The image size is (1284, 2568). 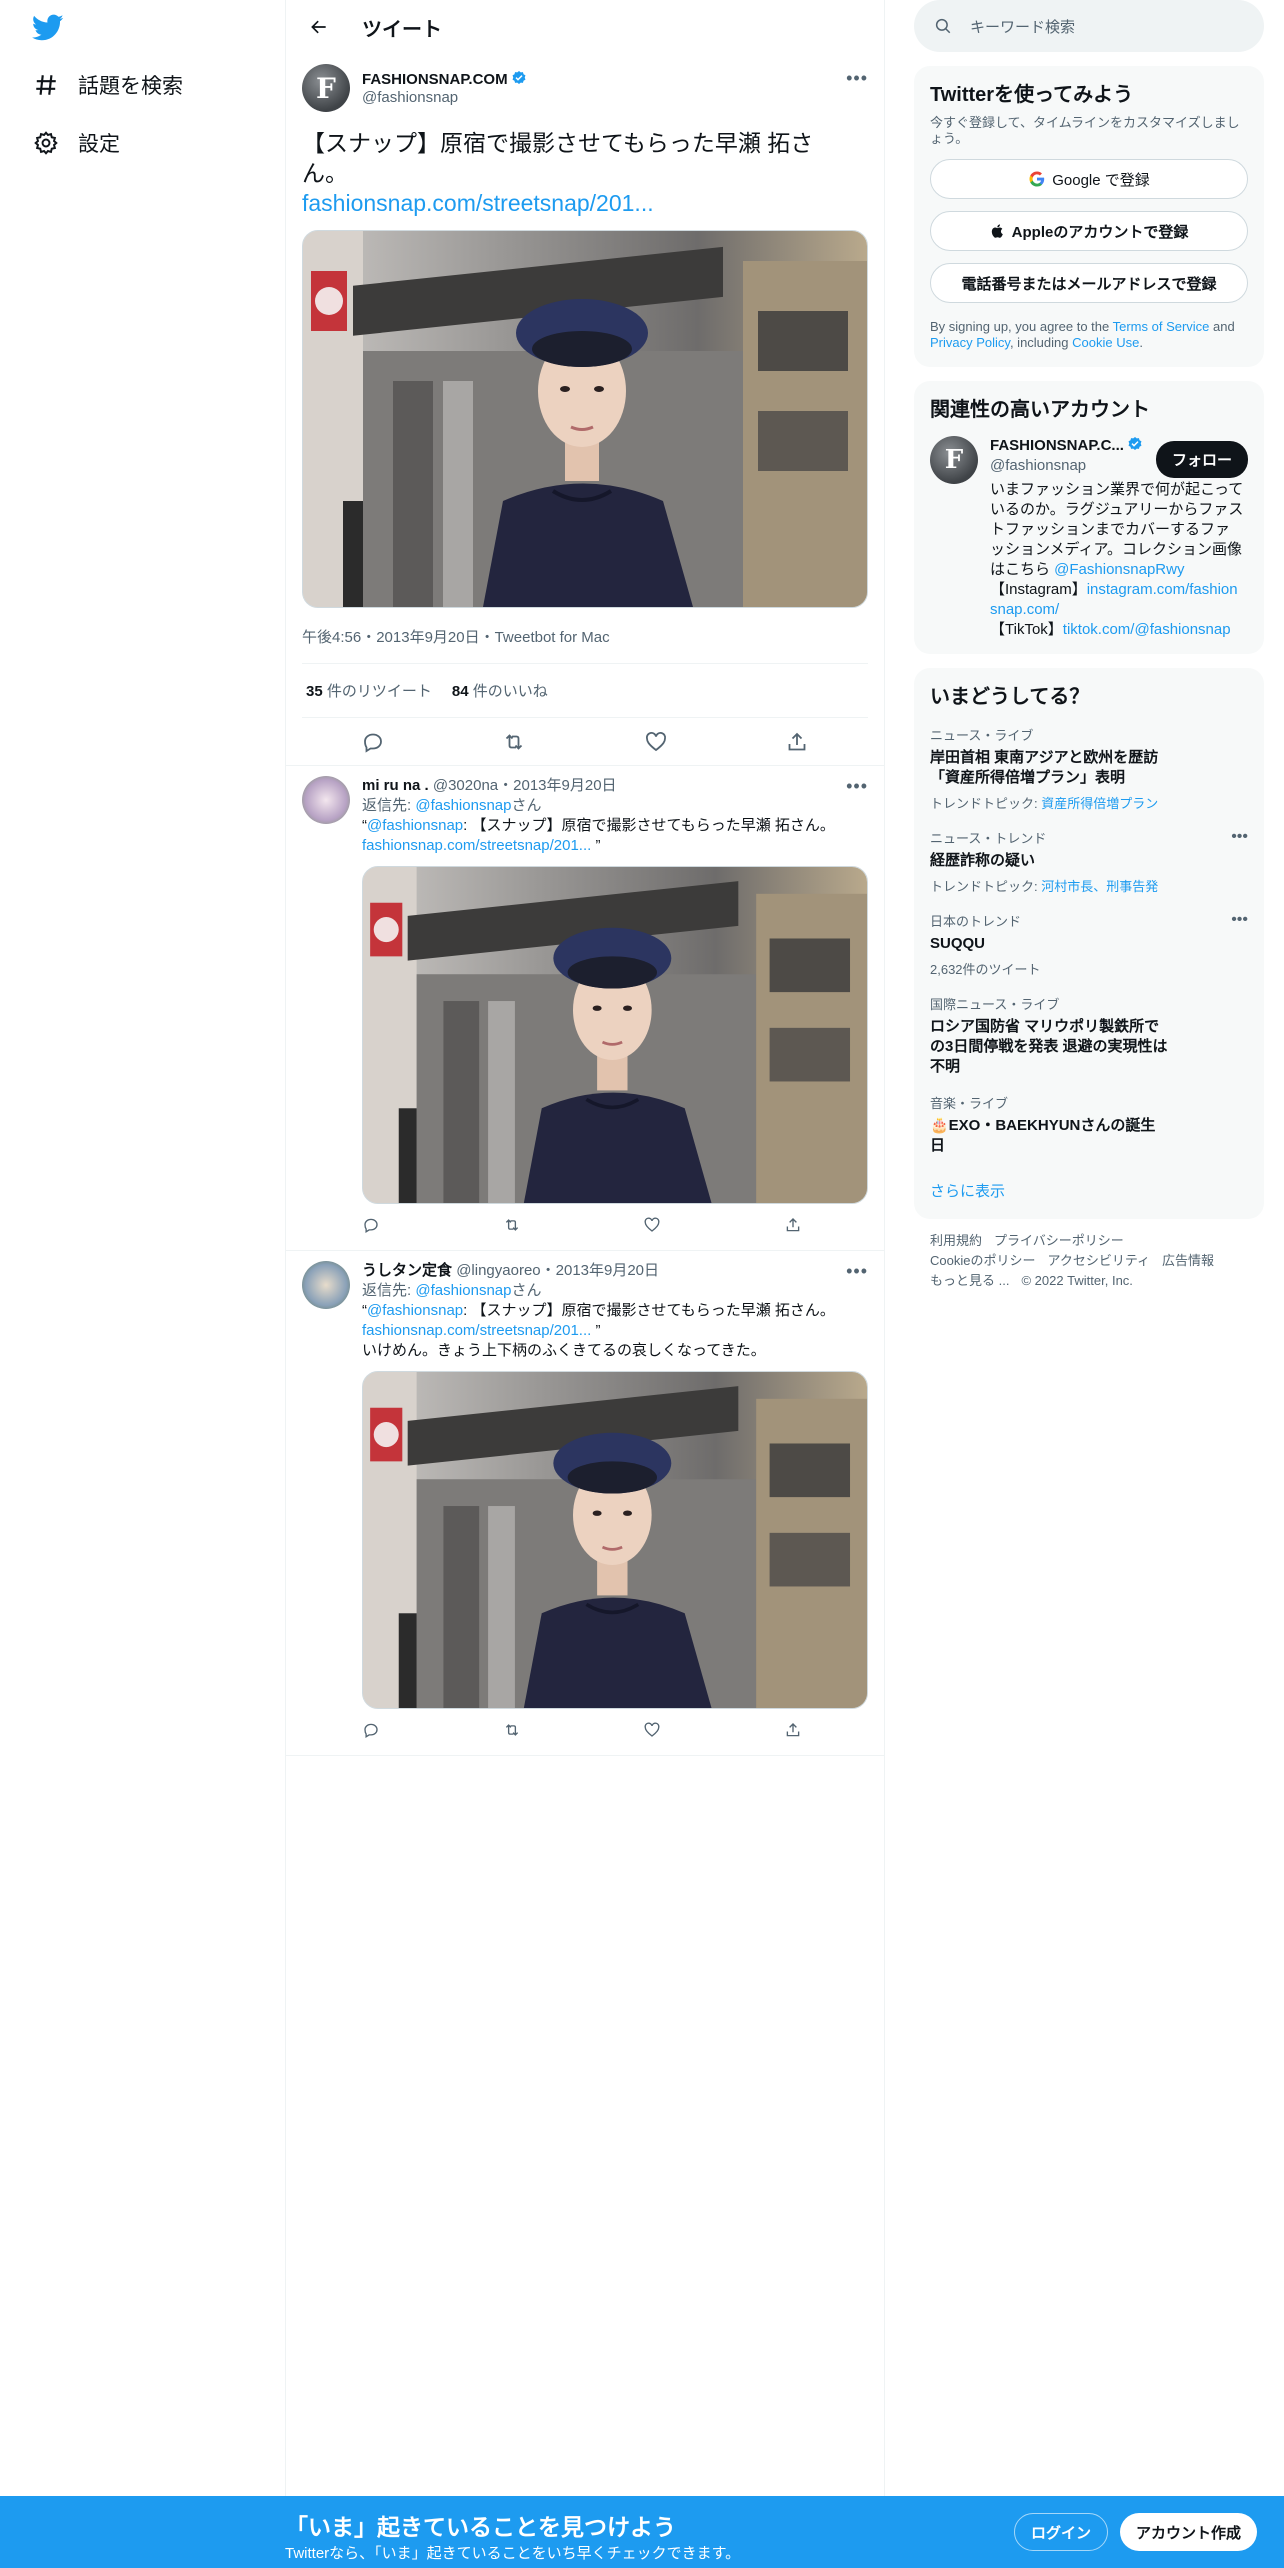 What do you see at coordinates (525, 785) in the screenshot?
I see `reply-handle-date: @3020na・2013年9月20日` at bounding box center [525, 785].